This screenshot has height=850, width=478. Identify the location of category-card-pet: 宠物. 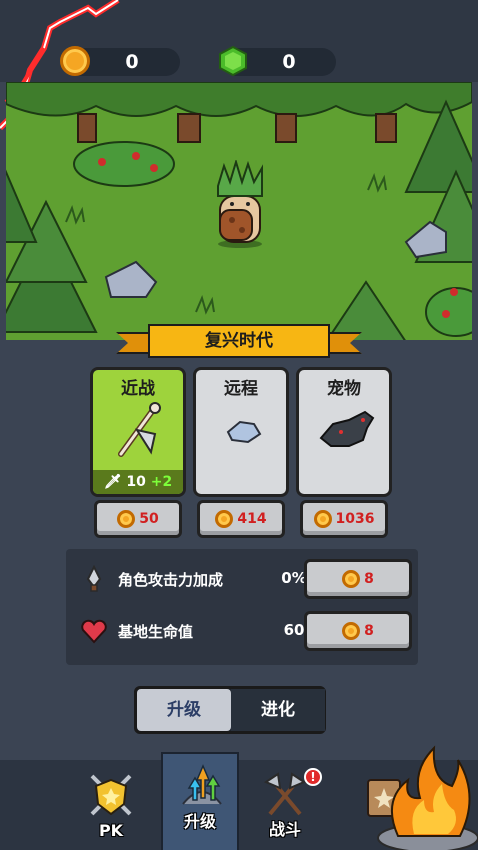
(344, 432).